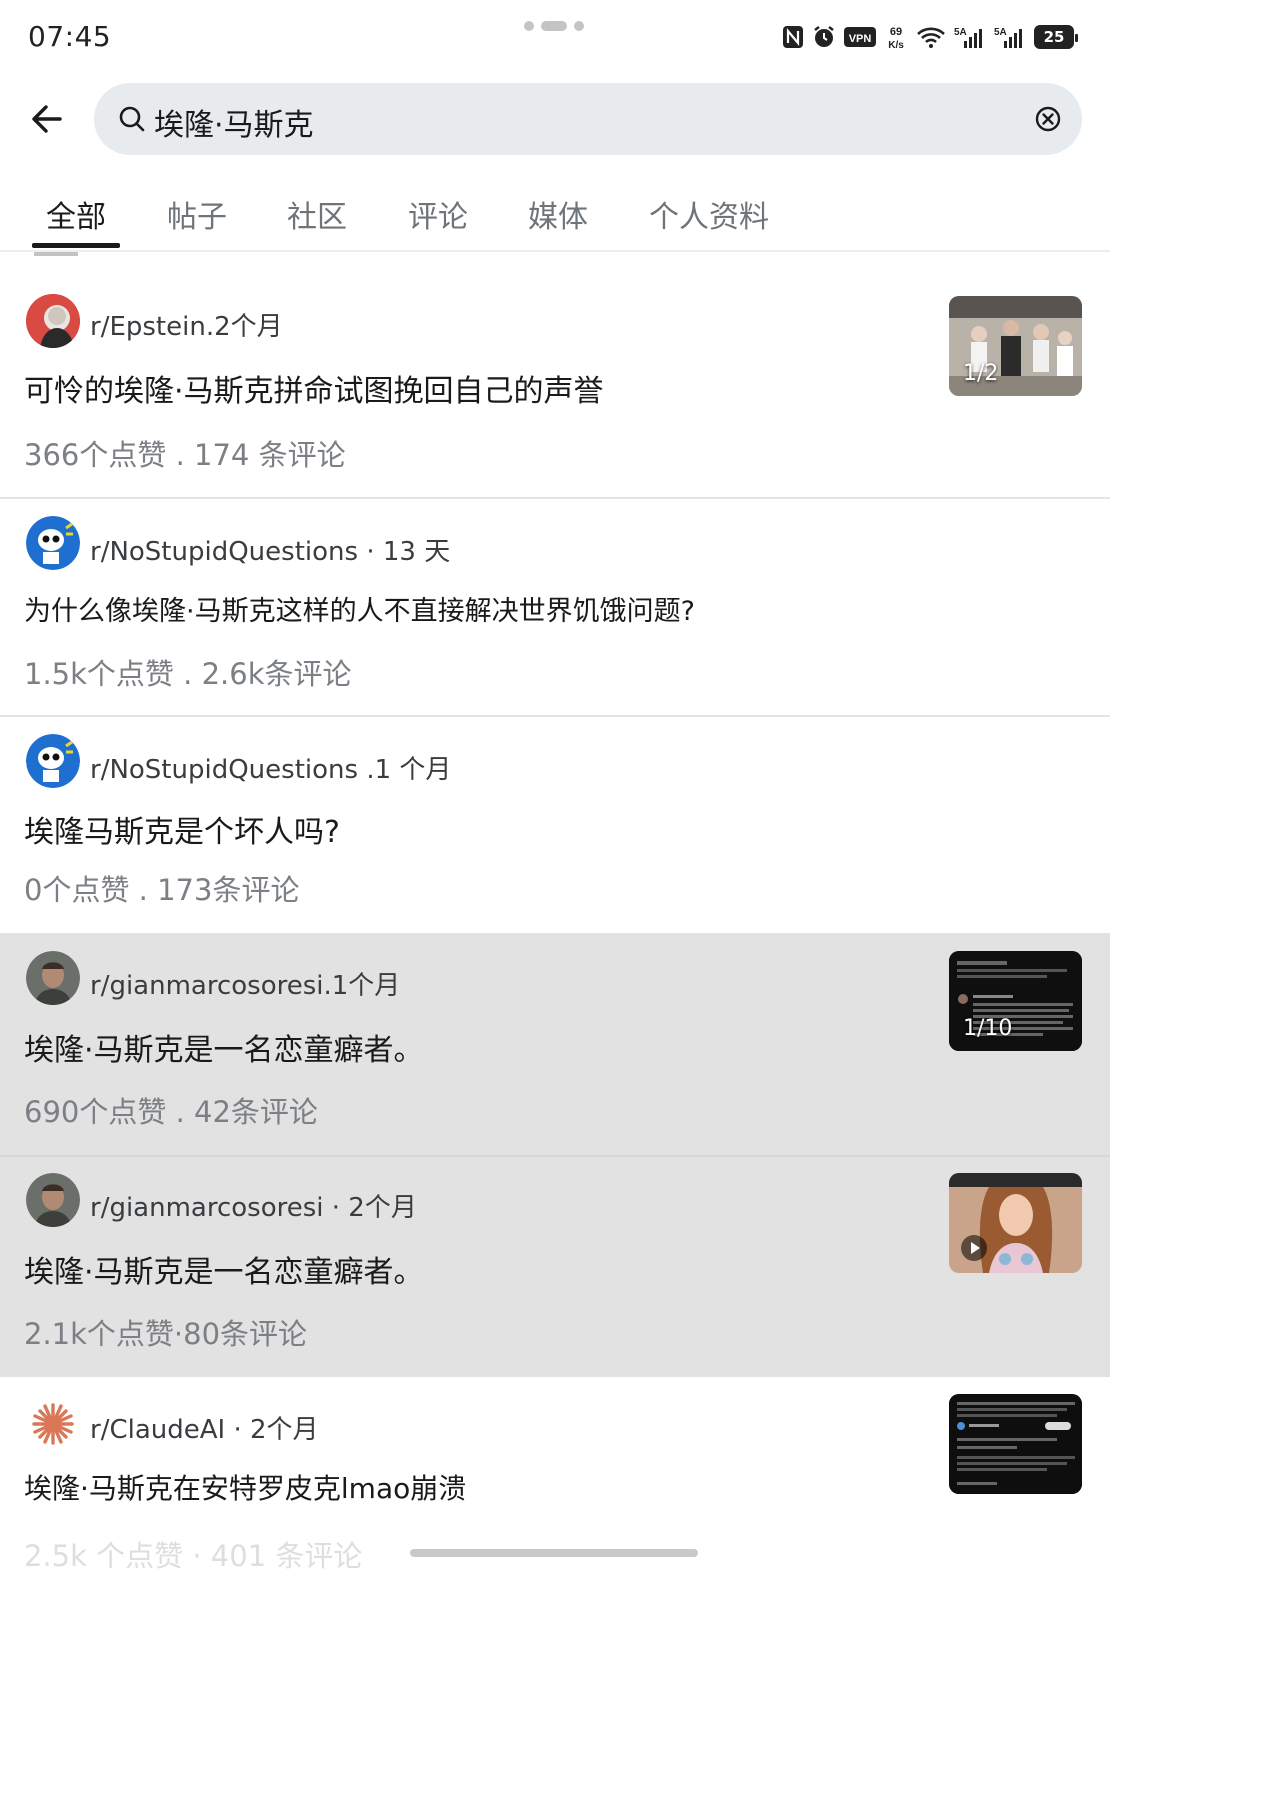  Describe the element at coordinates (76, 245) in the screenshot. I see `active-tab-indicator` at that location.